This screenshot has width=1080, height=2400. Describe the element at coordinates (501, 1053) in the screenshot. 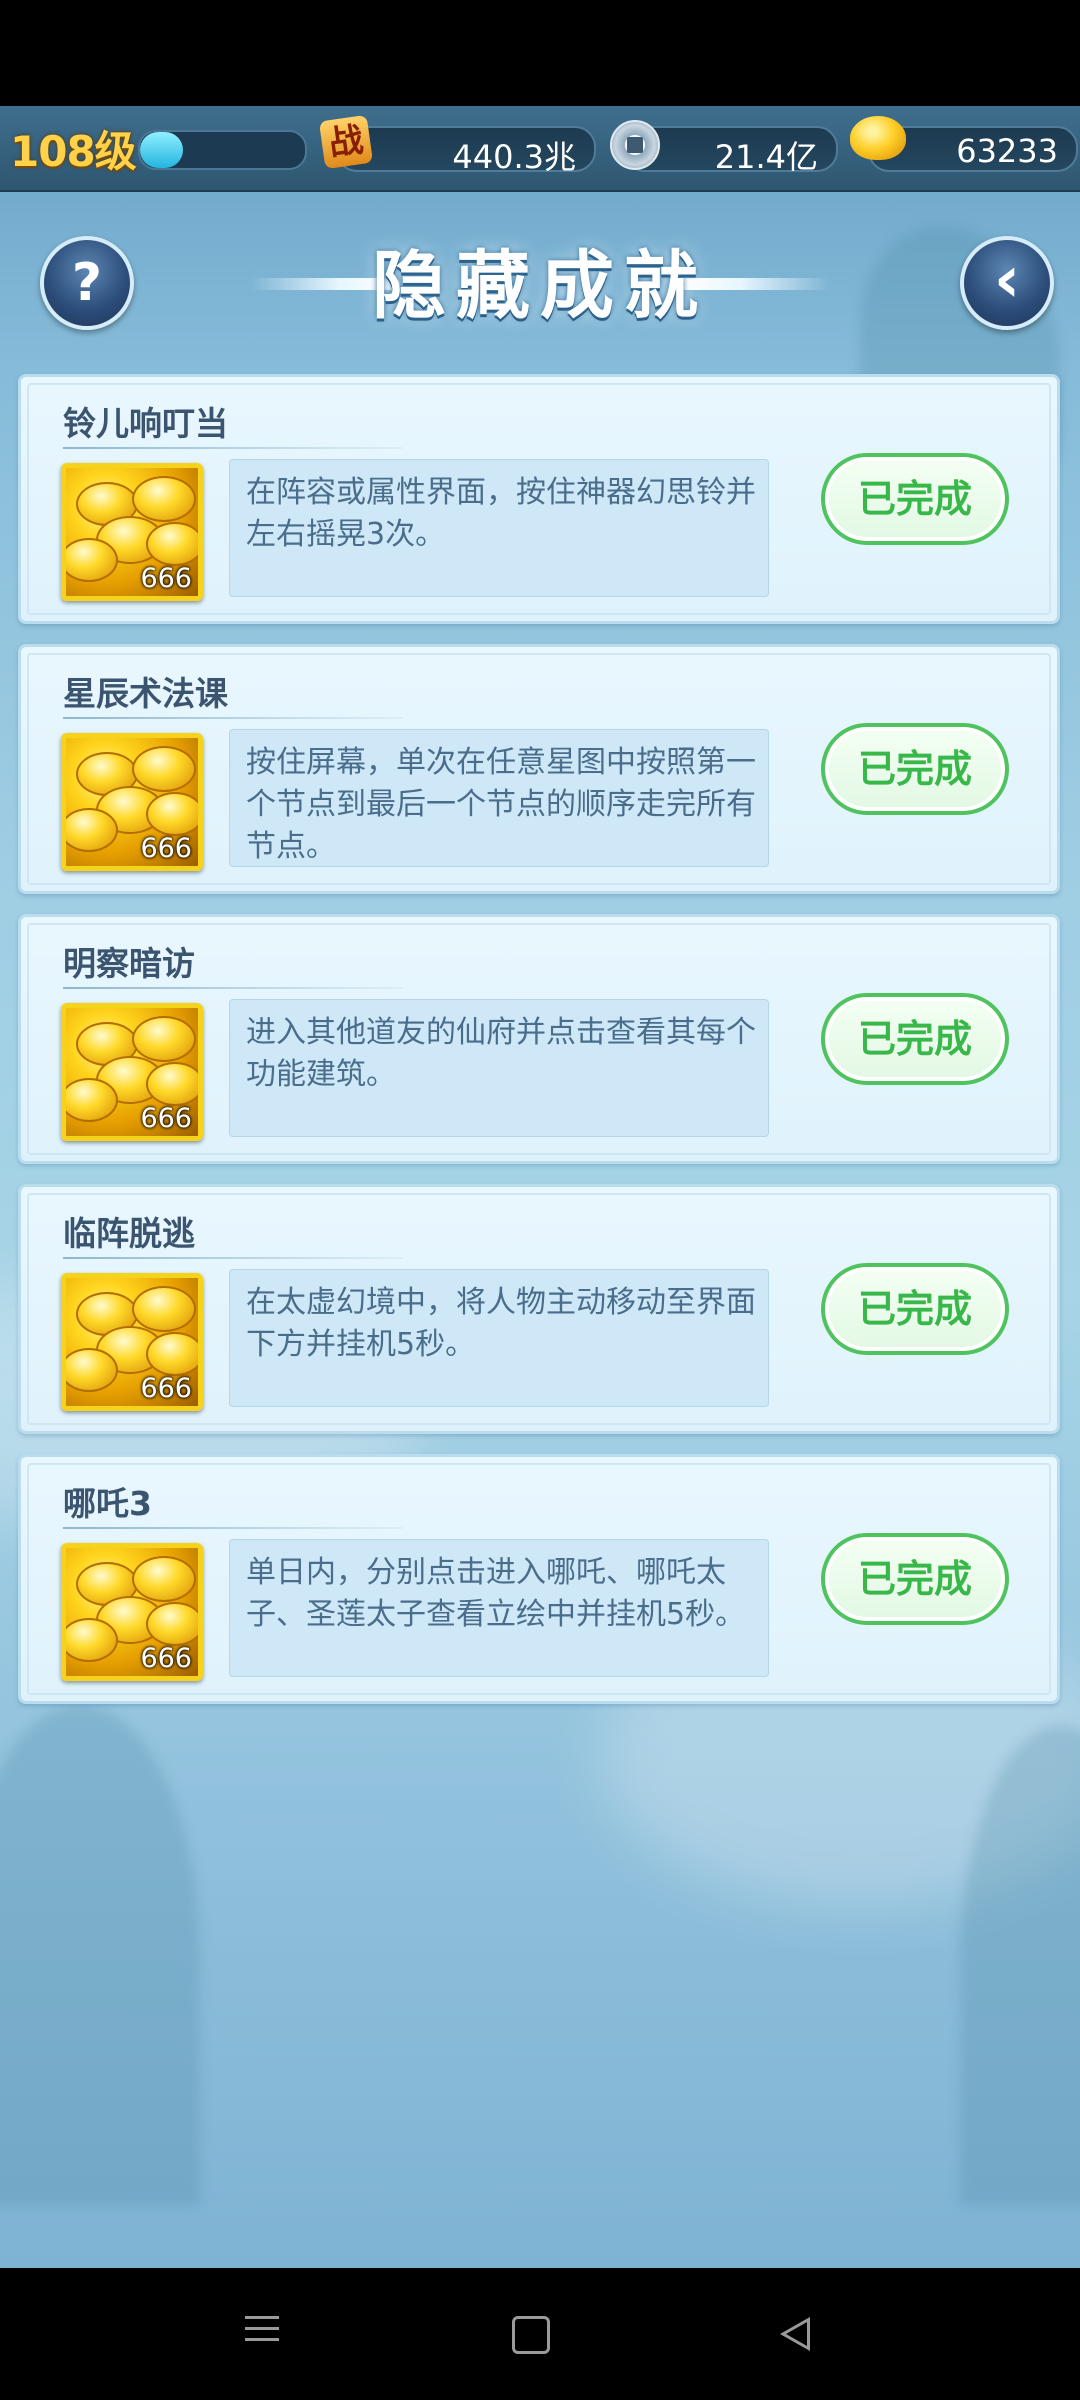

I see `achievement-description: 进入其他道友的仙府并点击查看其每个功能建筑。` at that location.